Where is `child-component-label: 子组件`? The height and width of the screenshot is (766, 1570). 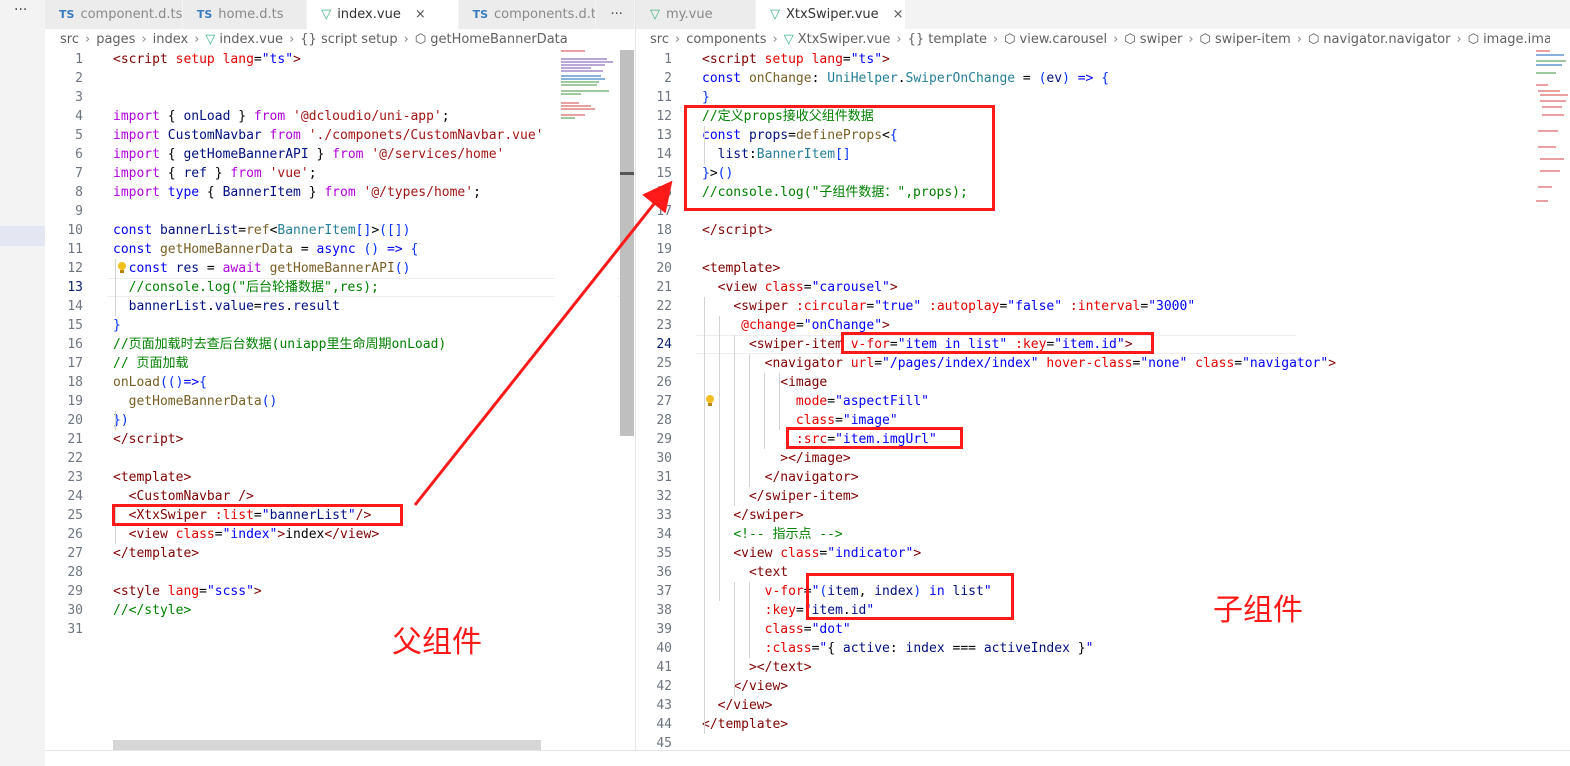
child-component-label: 子组件 is located at coordinates (1258, 610).